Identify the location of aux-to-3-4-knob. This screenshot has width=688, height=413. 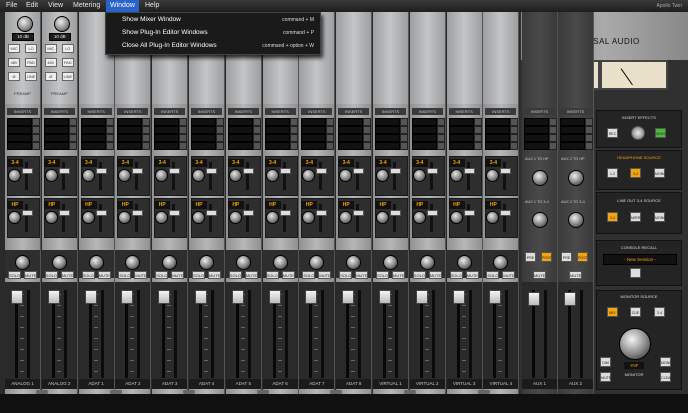
(576, 220).